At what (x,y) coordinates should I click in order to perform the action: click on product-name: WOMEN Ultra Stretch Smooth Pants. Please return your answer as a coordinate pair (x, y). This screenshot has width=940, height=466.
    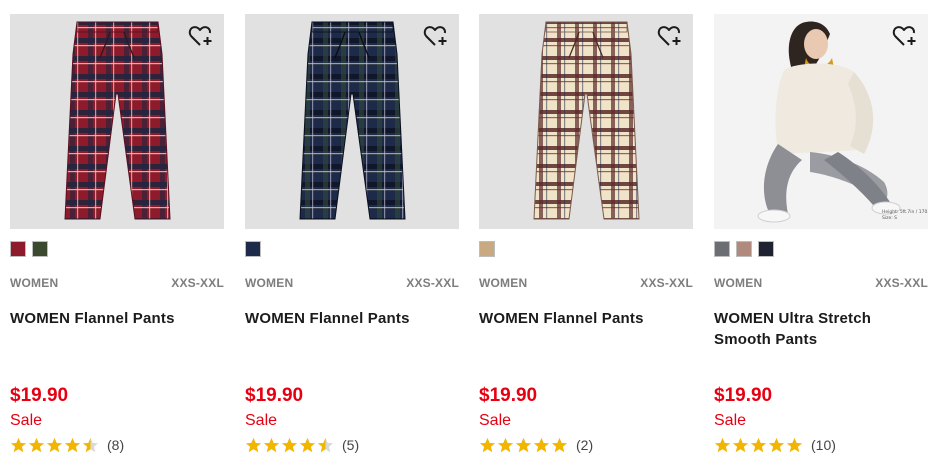
    Looking at the image, I should click on (821, 329).